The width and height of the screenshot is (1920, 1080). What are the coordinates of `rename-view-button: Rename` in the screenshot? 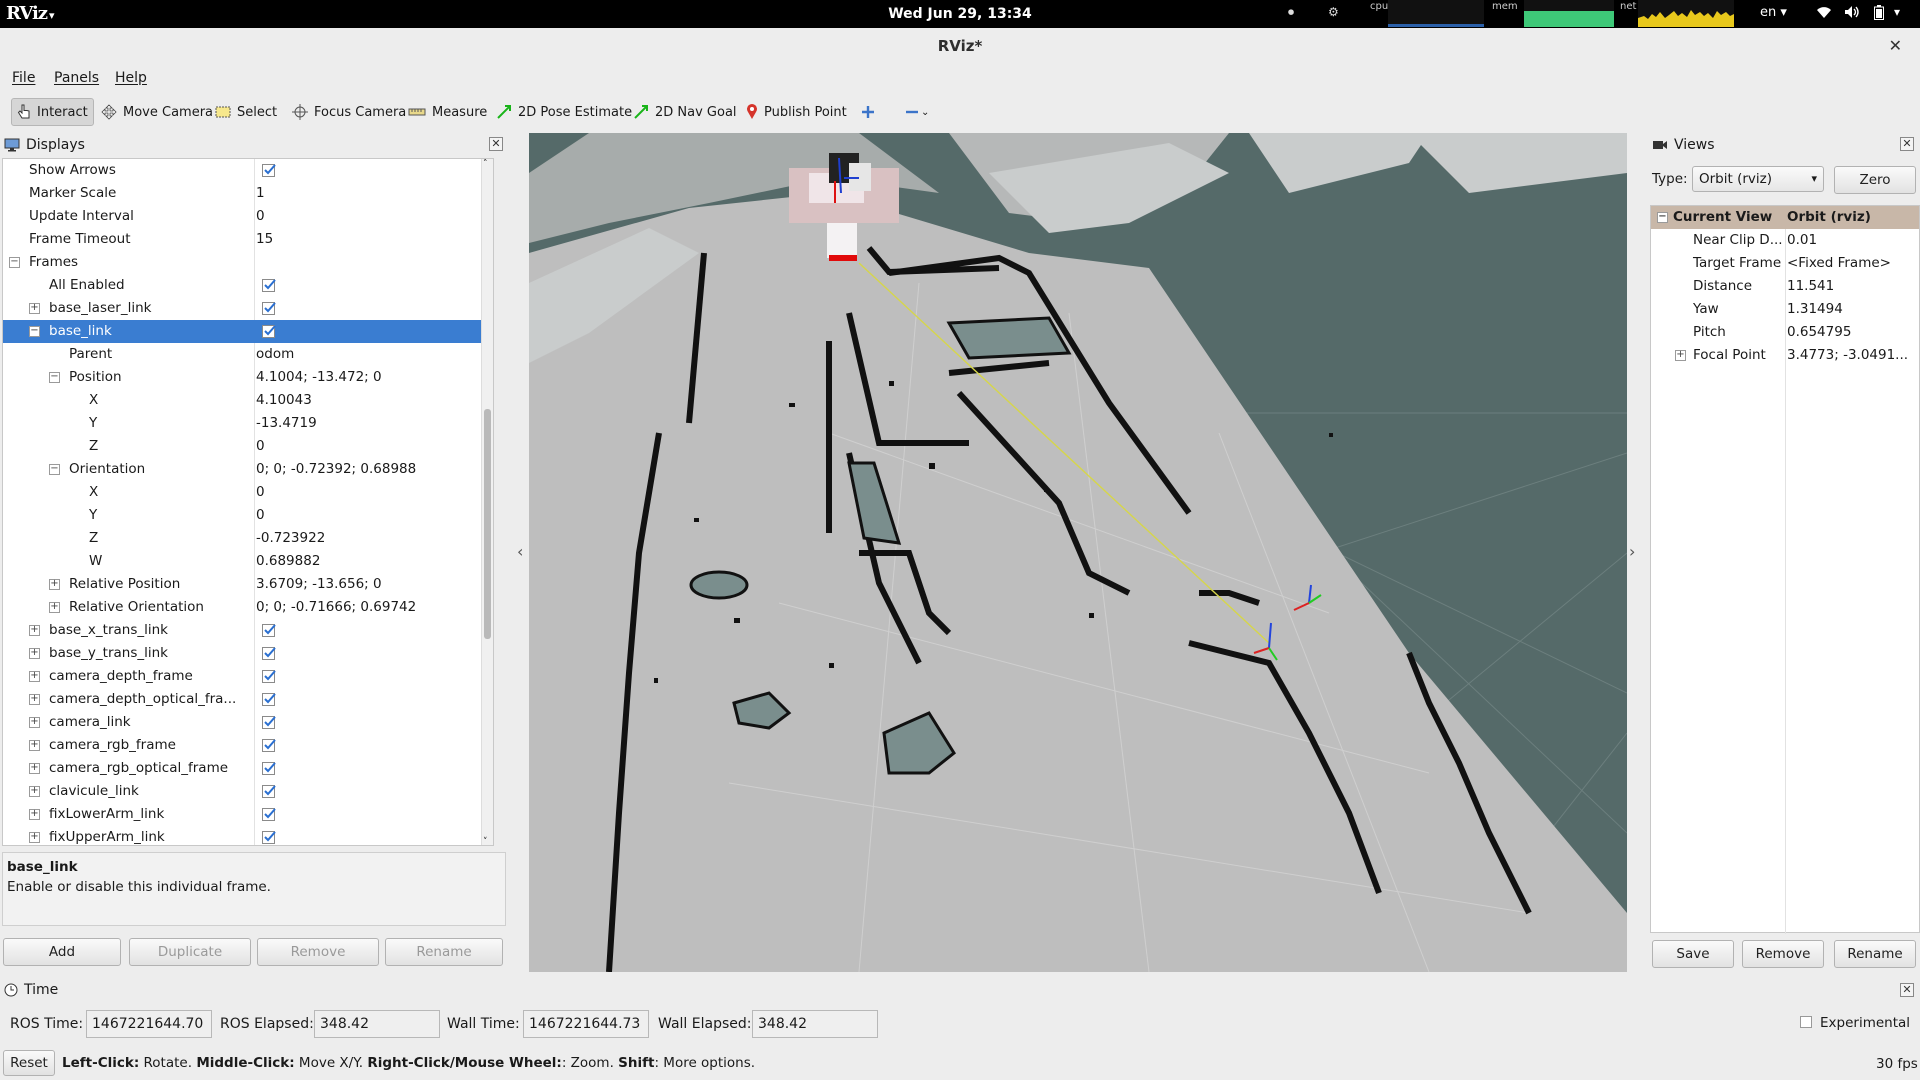 It's located at (1875, 954).